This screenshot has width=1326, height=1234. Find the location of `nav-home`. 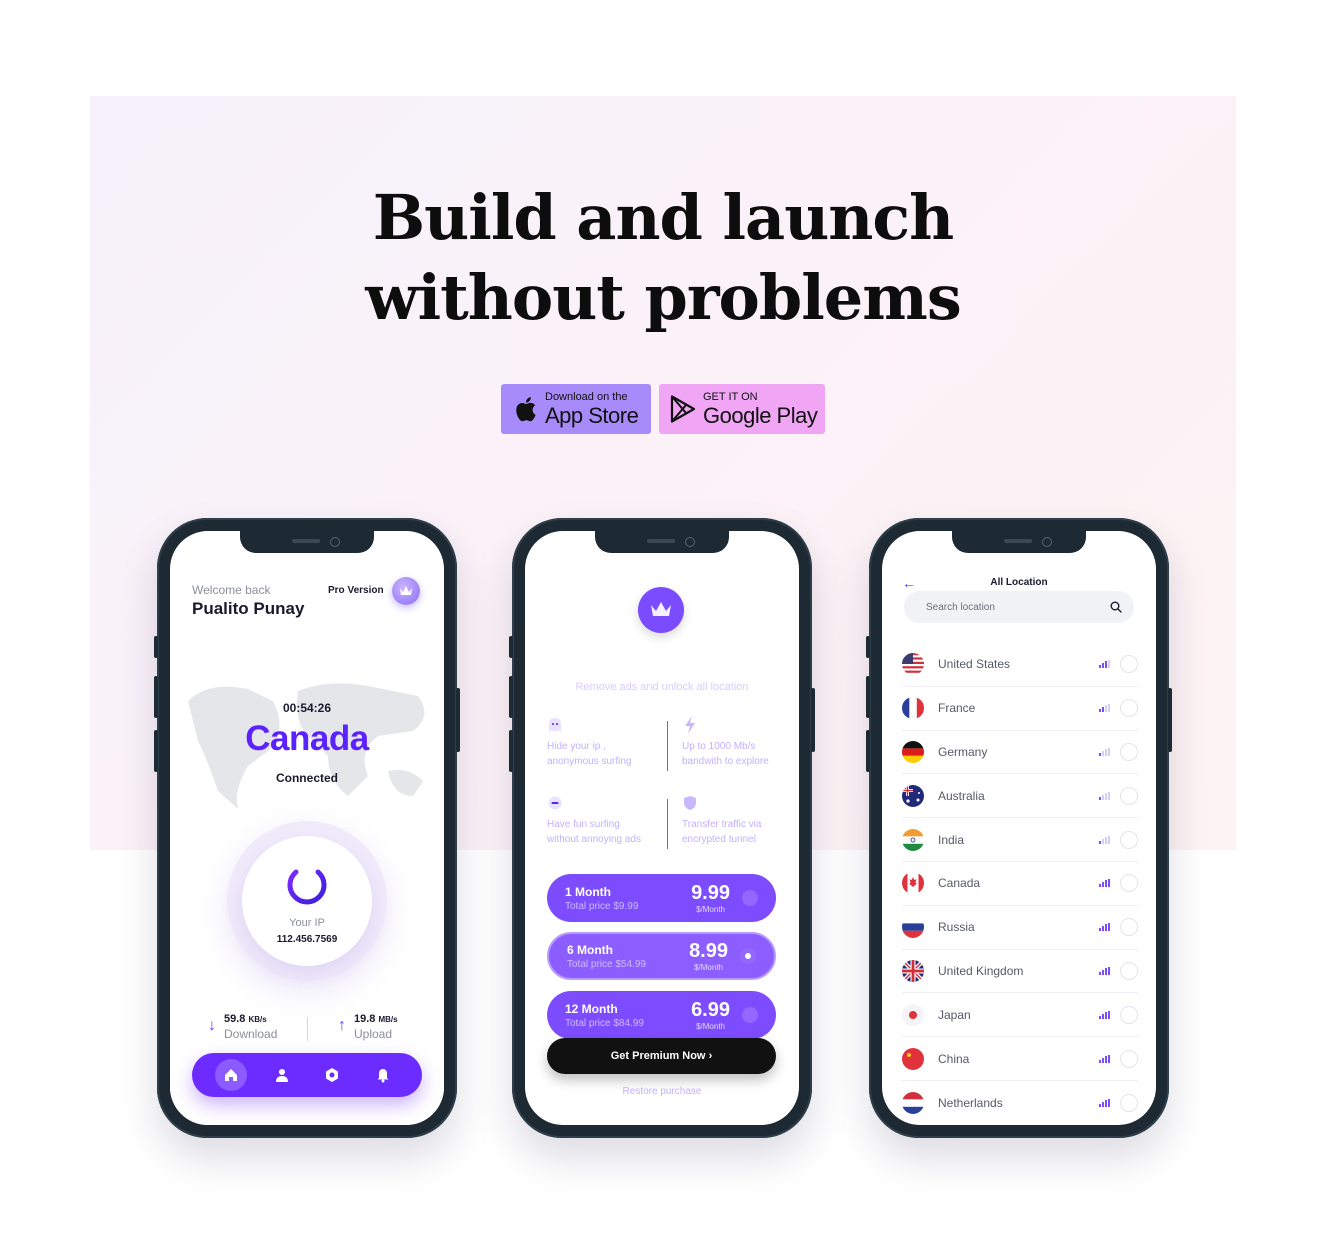

nav-home is located at coordinates (231, 1075).